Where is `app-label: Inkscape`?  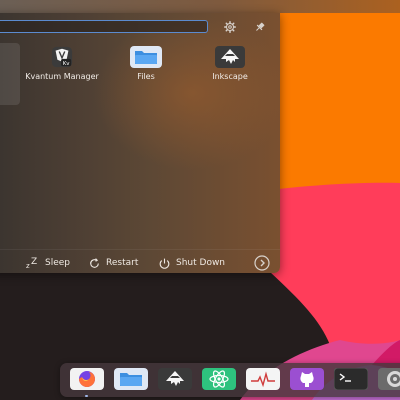
app-label: Inkscape is located at coordinates (230, 76).